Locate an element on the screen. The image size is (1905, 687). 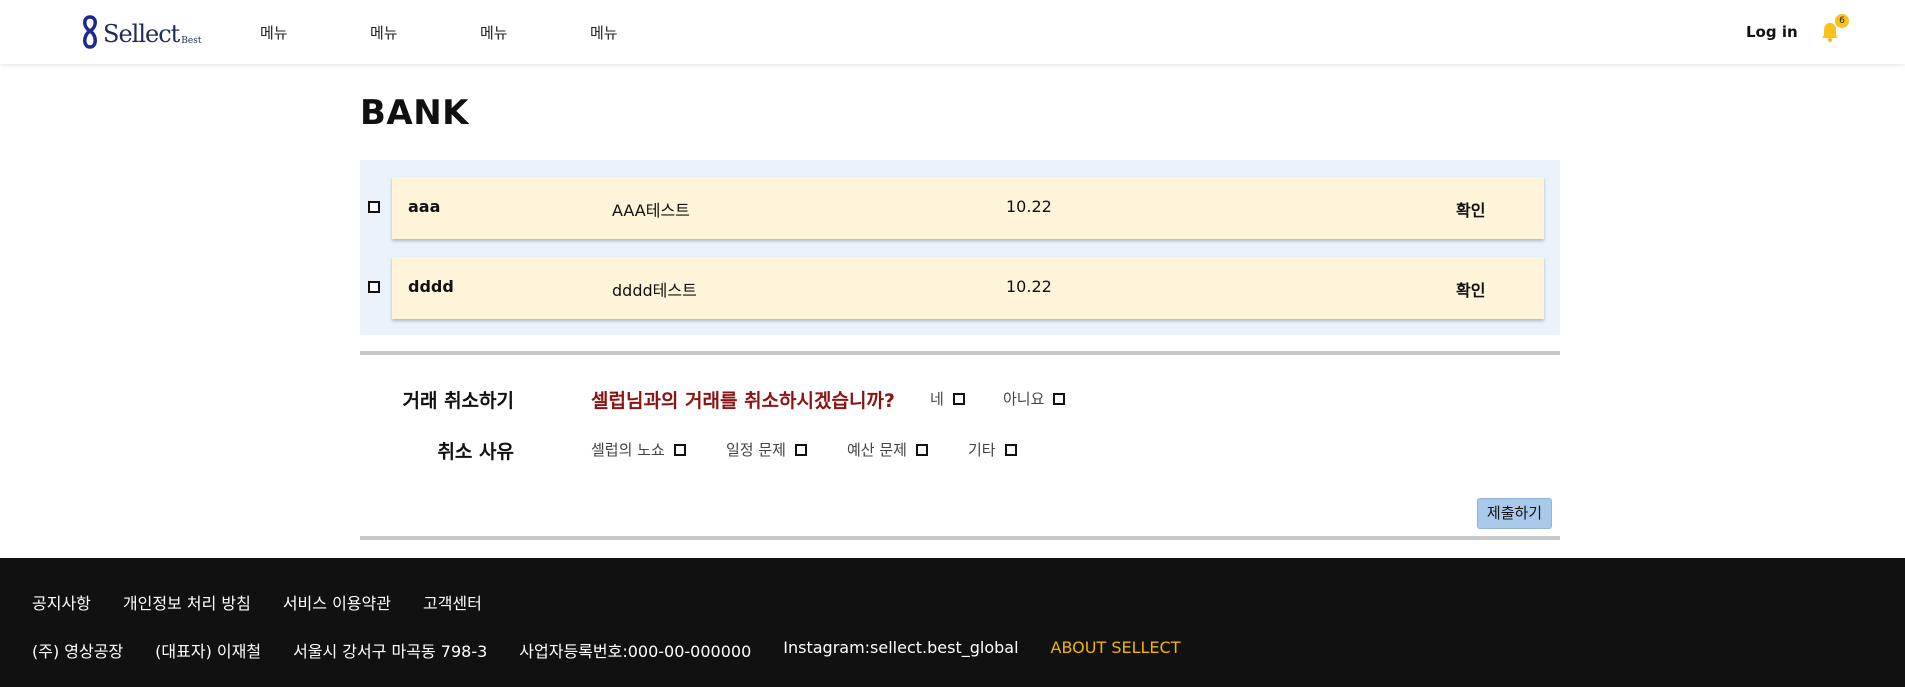
top-nav-bar: Sellect Best 메뉴 메뉴 메뉴 메뉴 Log in 6 is located at coordinates (952, 32).